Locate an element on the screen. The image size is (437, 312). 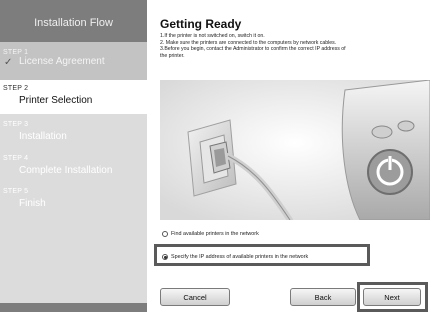
page-title: Getting Ready is located at coordinates (201, 24).